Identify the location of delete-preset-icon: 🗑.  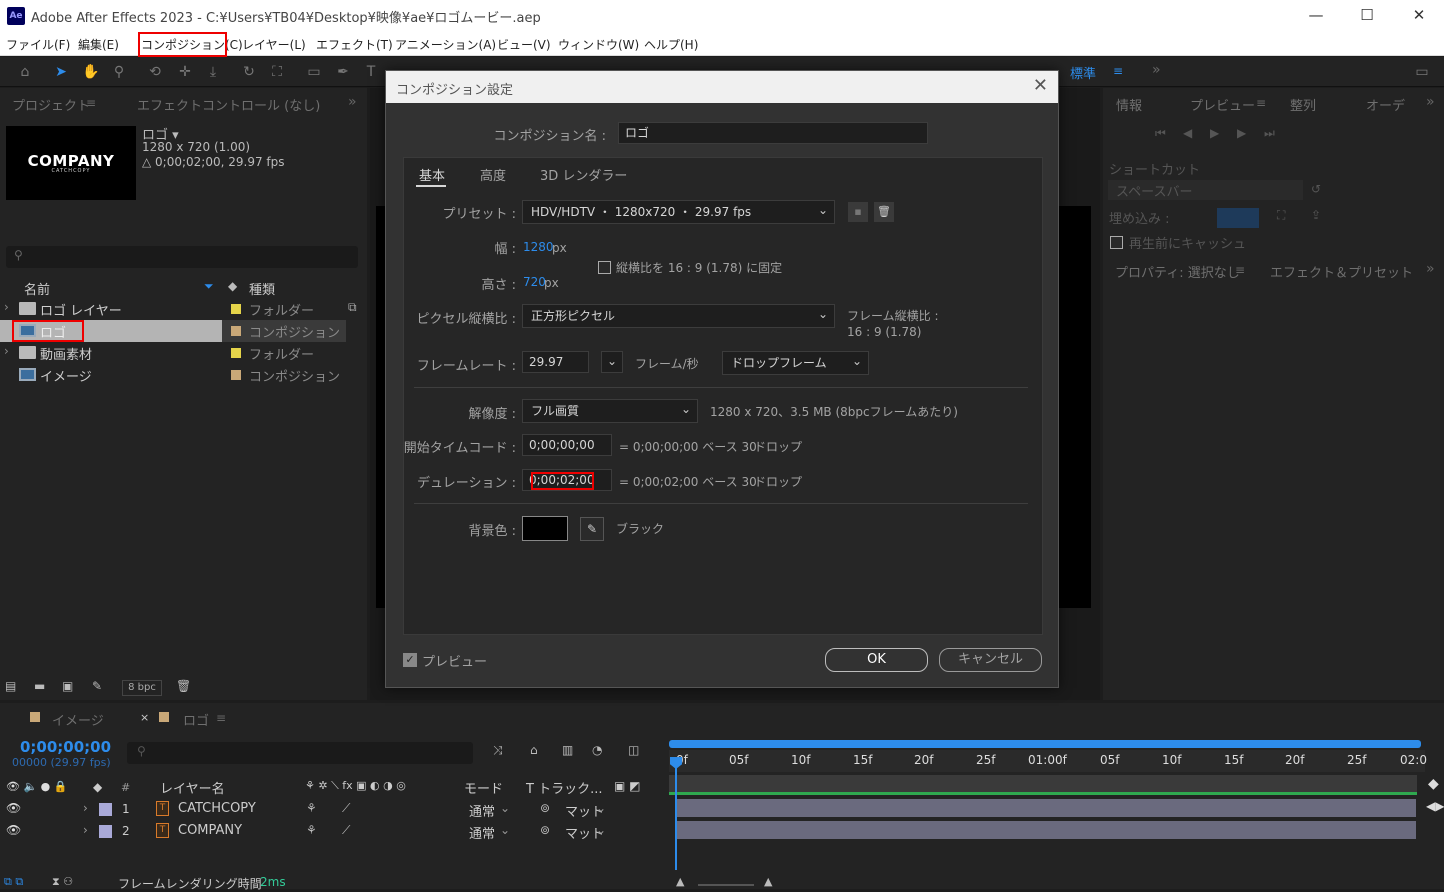
(884, 212).